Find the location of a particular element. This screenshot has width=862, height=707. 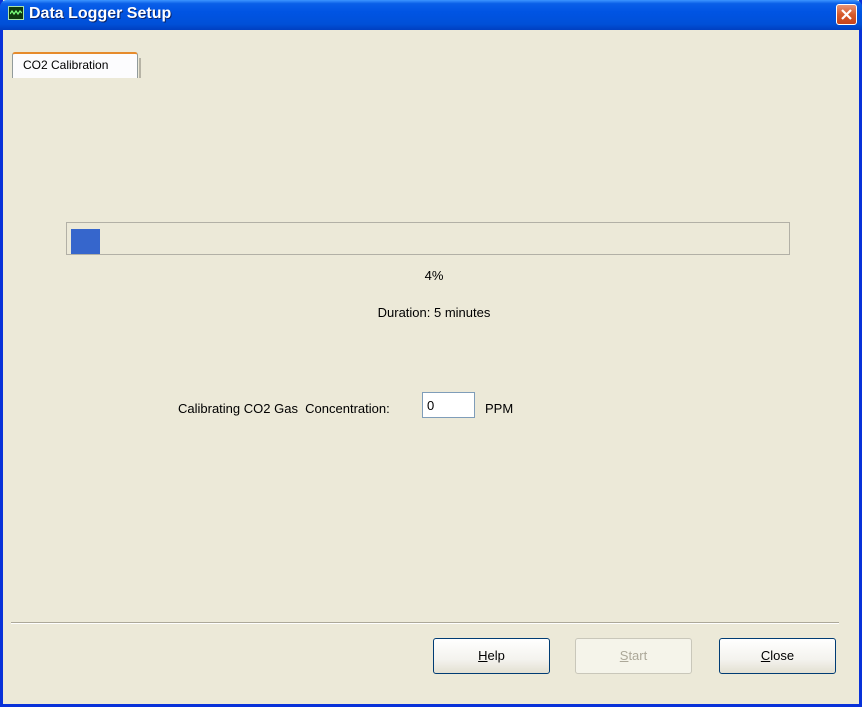

progress-track is located at coordinates (428, 239).